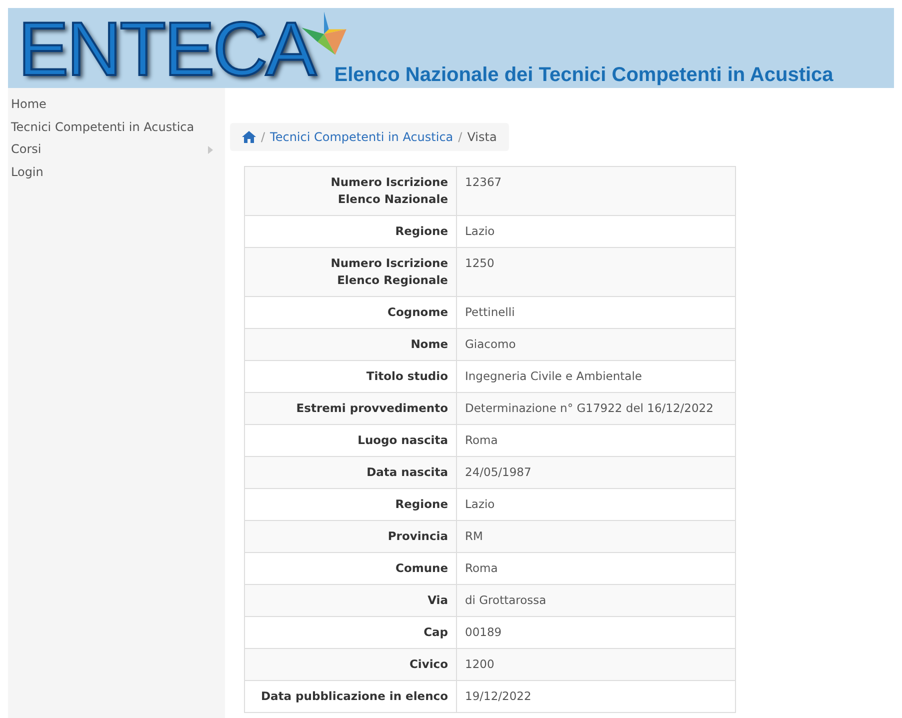  Describe the element at coordinates (596, 696) in the screenshot. I see `field-value: 19/12/2022` at that location.